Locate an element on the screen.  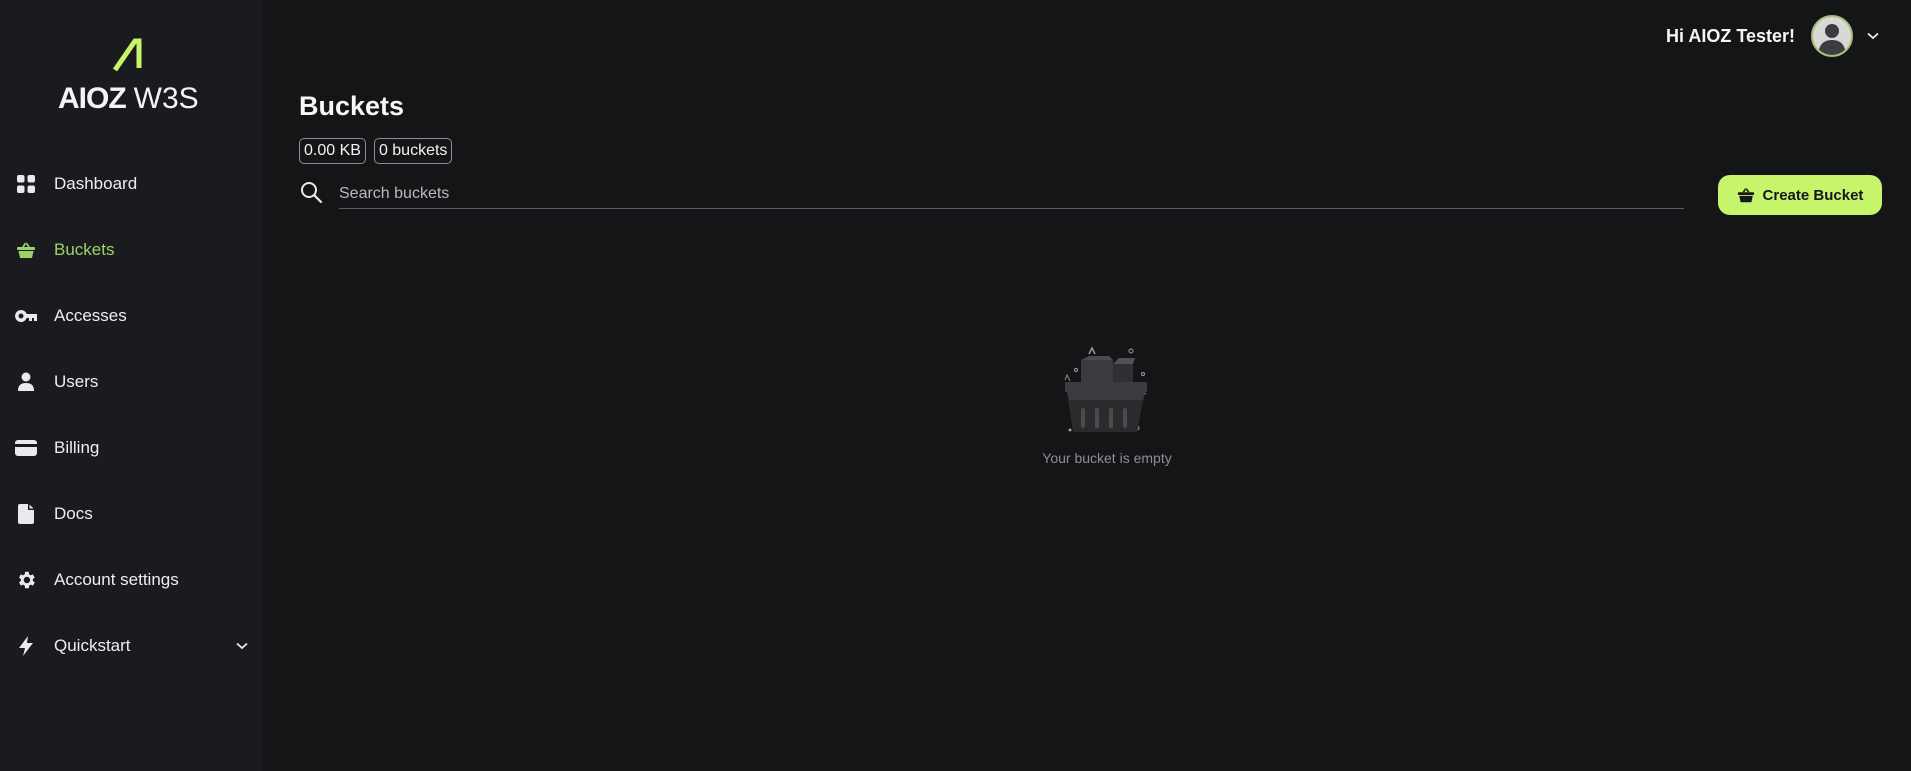
sidebar-item-label: Account settings is located at coordinates (116, 579).